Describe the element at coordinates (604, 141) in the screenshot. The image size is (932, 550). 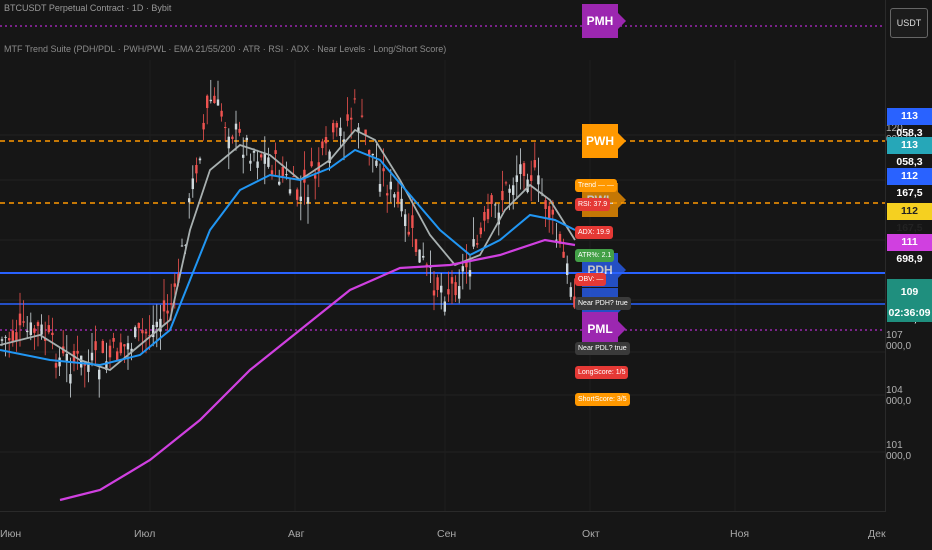
I see `flag-pwh: PWH` at that location.